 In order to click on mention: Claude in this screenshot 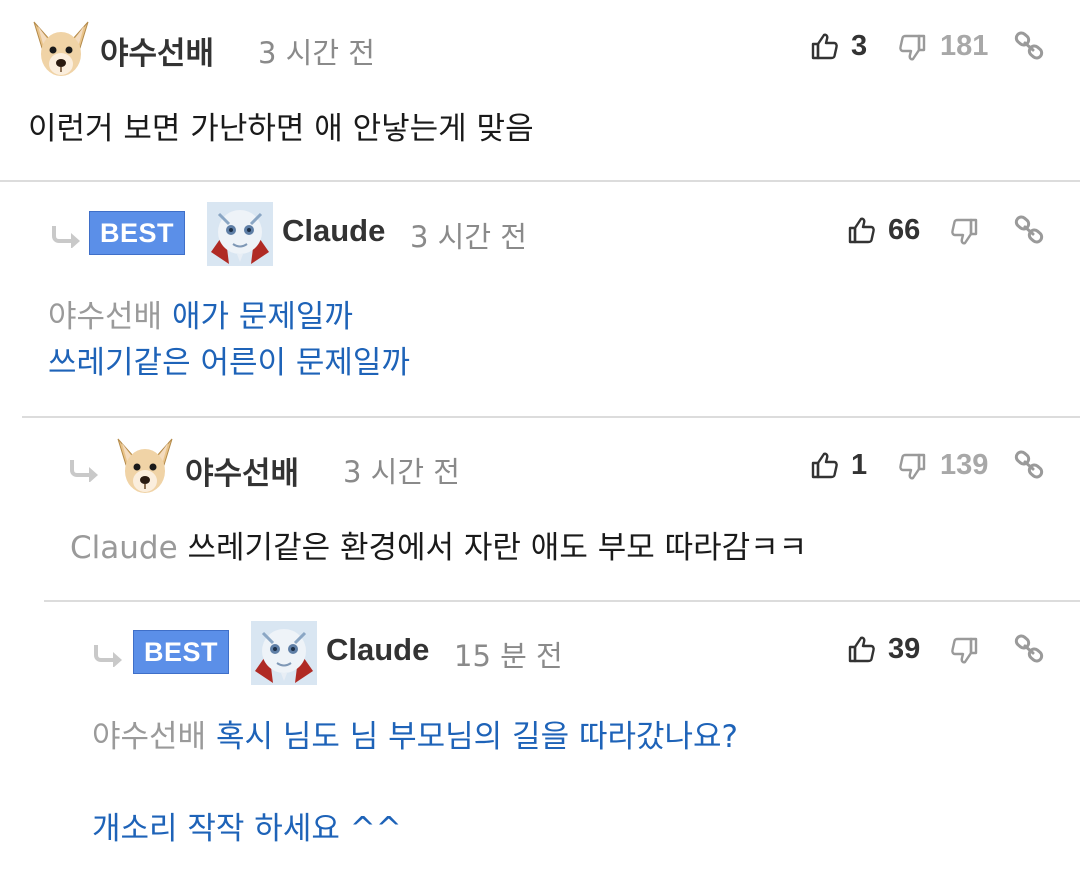, I will do `click(124, 548)`.